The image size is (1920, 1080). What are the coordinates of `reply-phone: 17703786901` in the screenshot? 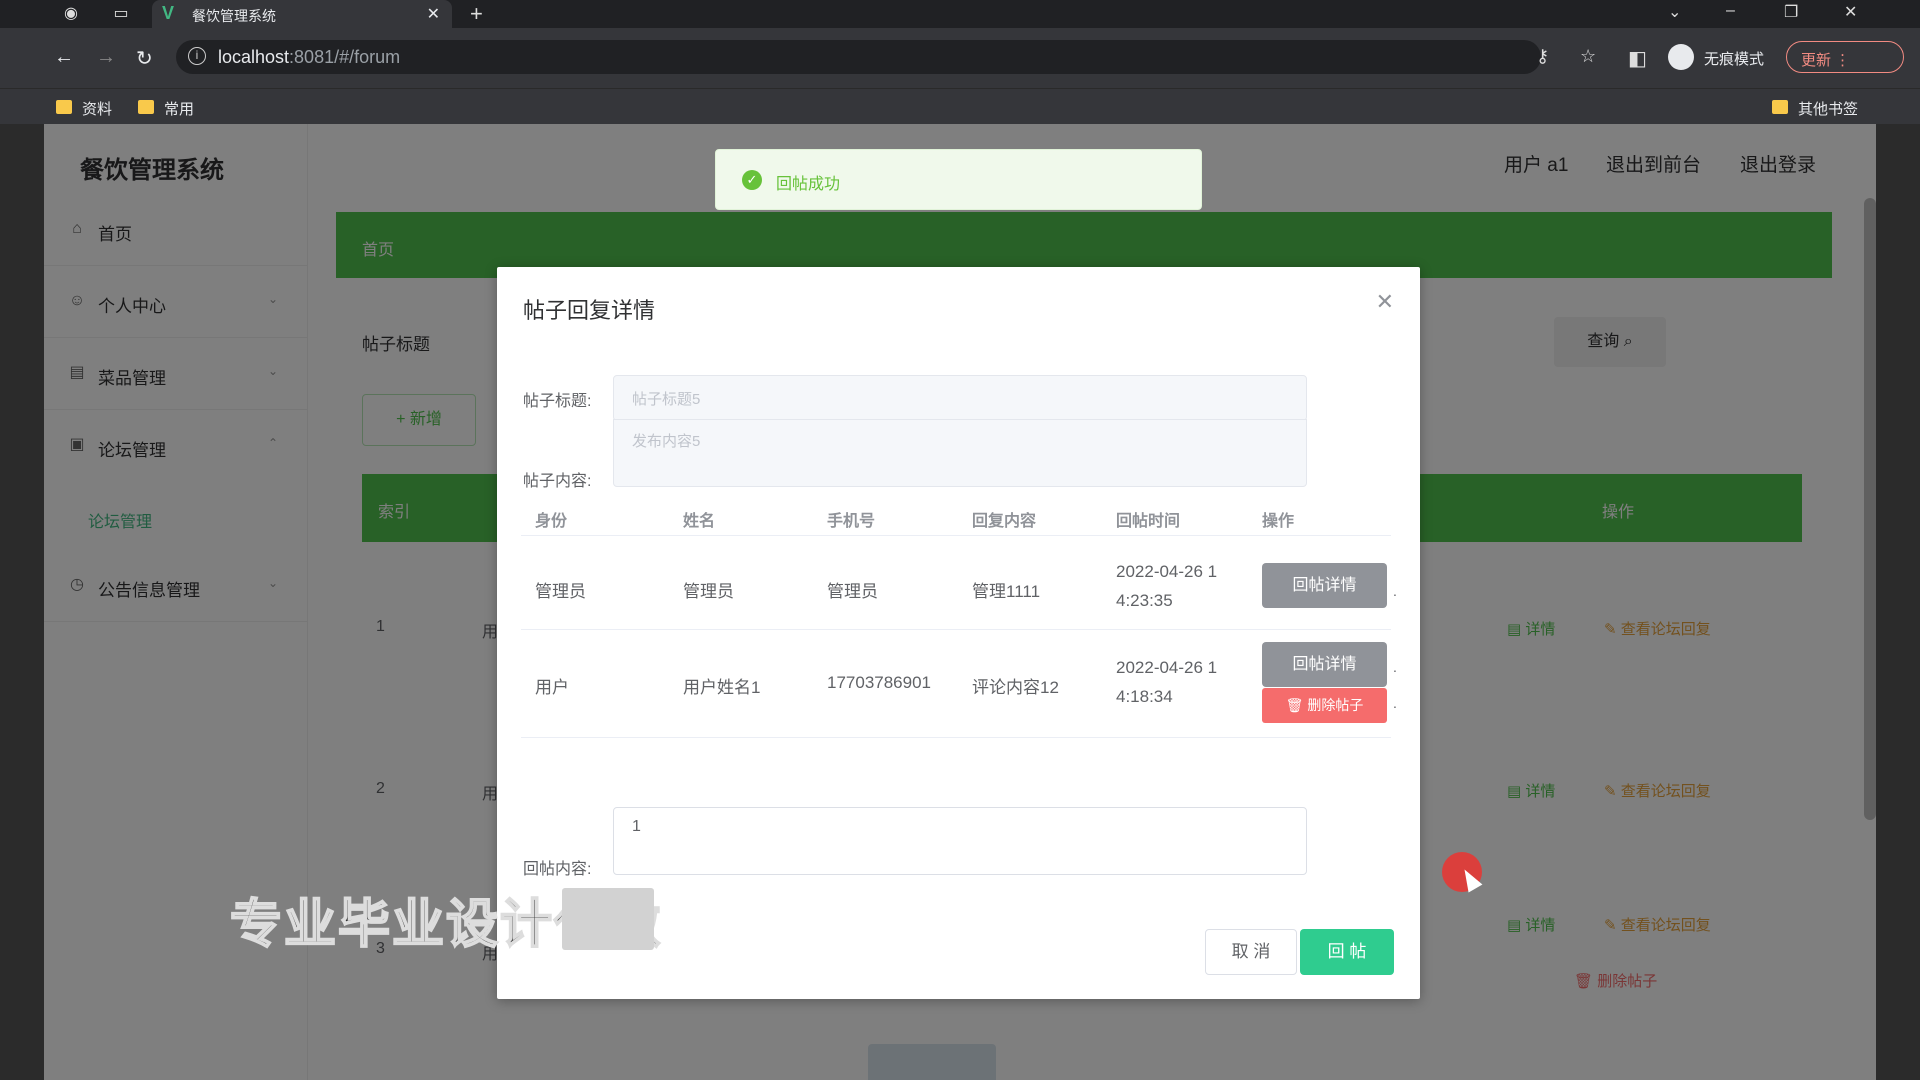 It's located at (879, 682).